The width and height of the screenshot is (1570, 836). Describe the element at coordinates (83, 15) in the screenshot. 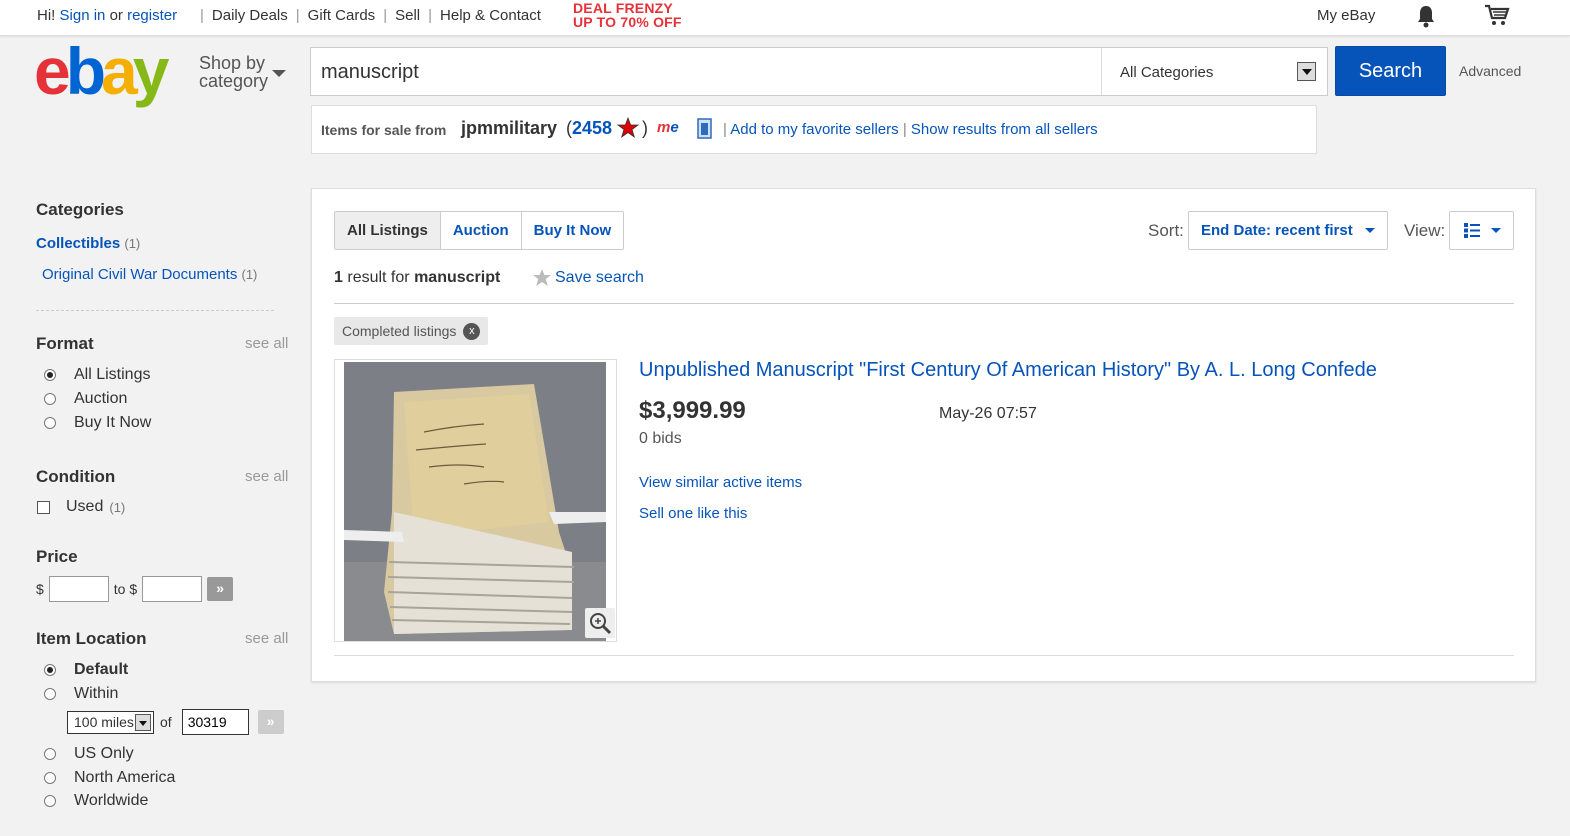

I see `sign-in-link: Sign in` at that location.